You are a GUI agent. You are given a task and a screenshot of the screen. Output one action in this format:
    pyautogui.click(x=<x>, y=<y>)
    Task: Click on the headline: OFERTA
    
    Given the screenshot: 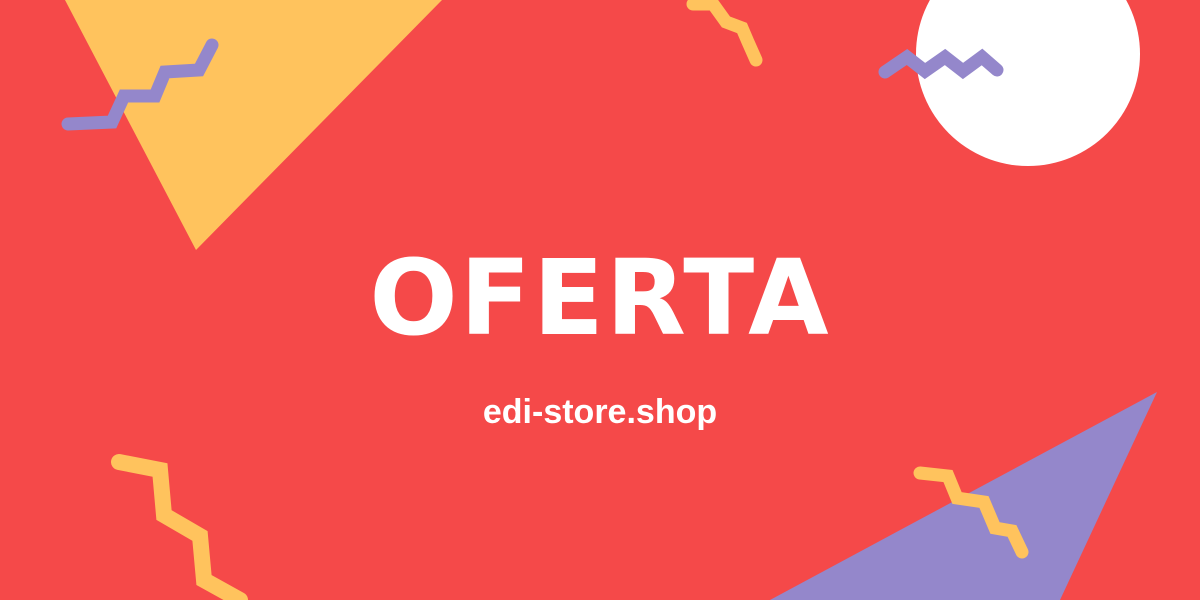 What is the action you would take?
    pyautogui.click(x=600, y=298)
    